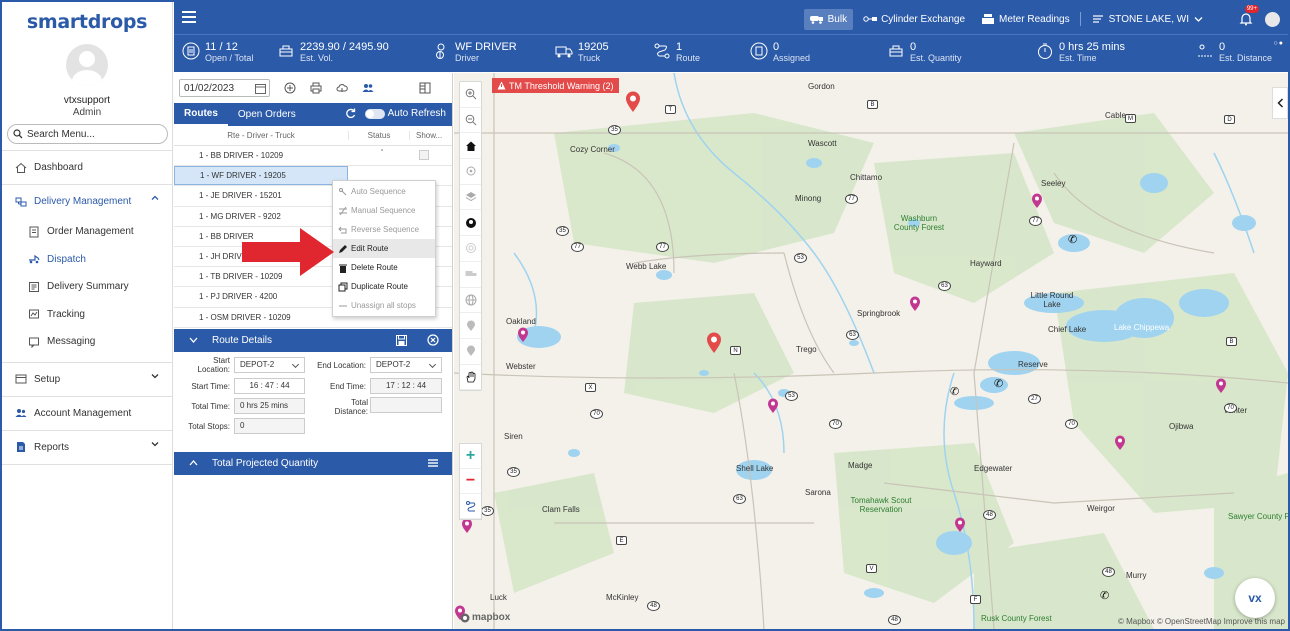  Describe the element at coordinates (470, 301) in the screenshot. I see `globe-tool` at that location.